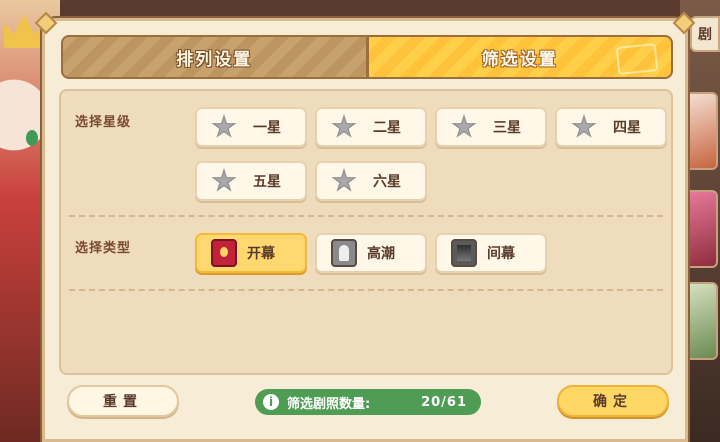  I want to click on info-icon: i, so click(271, 402).